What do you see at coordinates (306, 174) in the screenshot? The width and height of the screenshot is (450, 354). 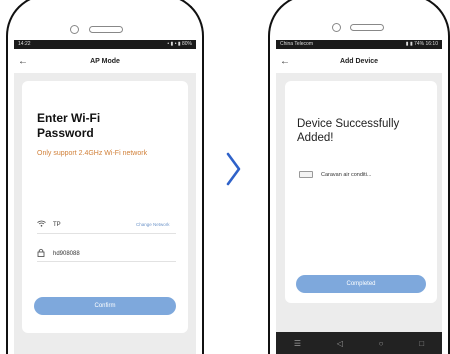 I see `air-conditioner-icon` at bounding box center [306, 174].